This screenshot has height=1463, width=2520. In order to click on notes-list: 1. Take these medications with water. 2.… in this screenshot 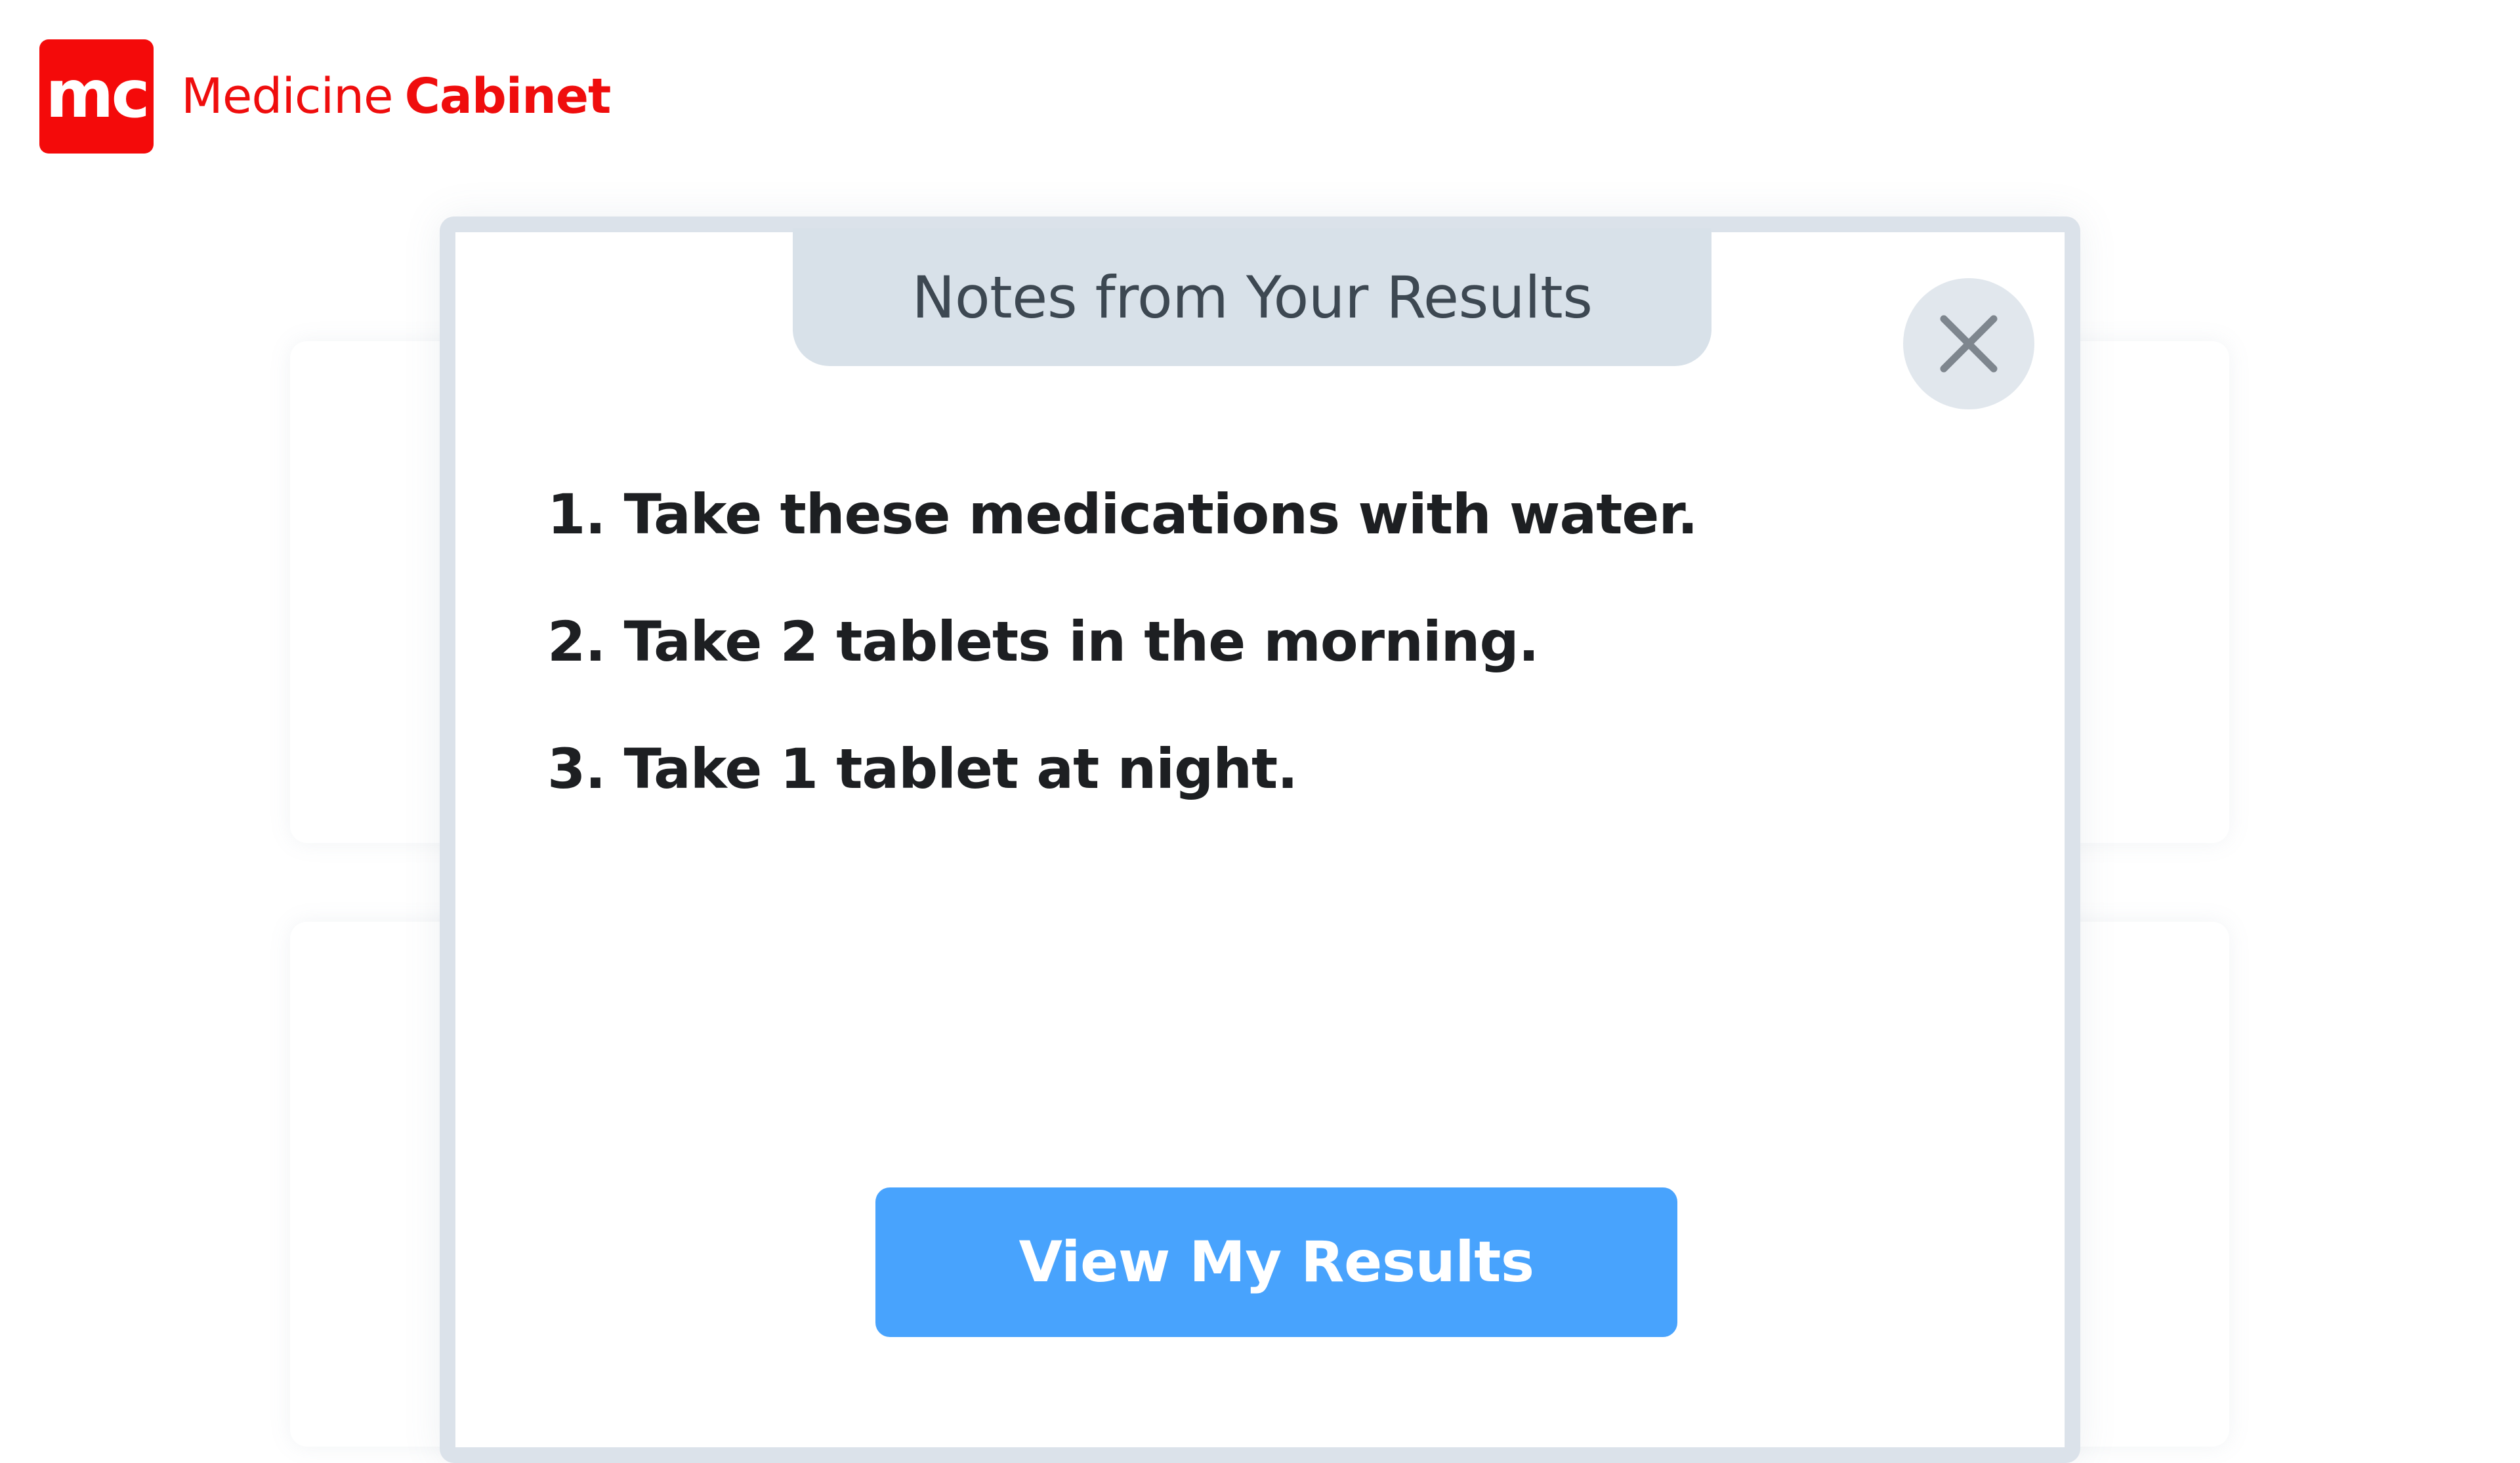, I will do `click(1236, 672)`.